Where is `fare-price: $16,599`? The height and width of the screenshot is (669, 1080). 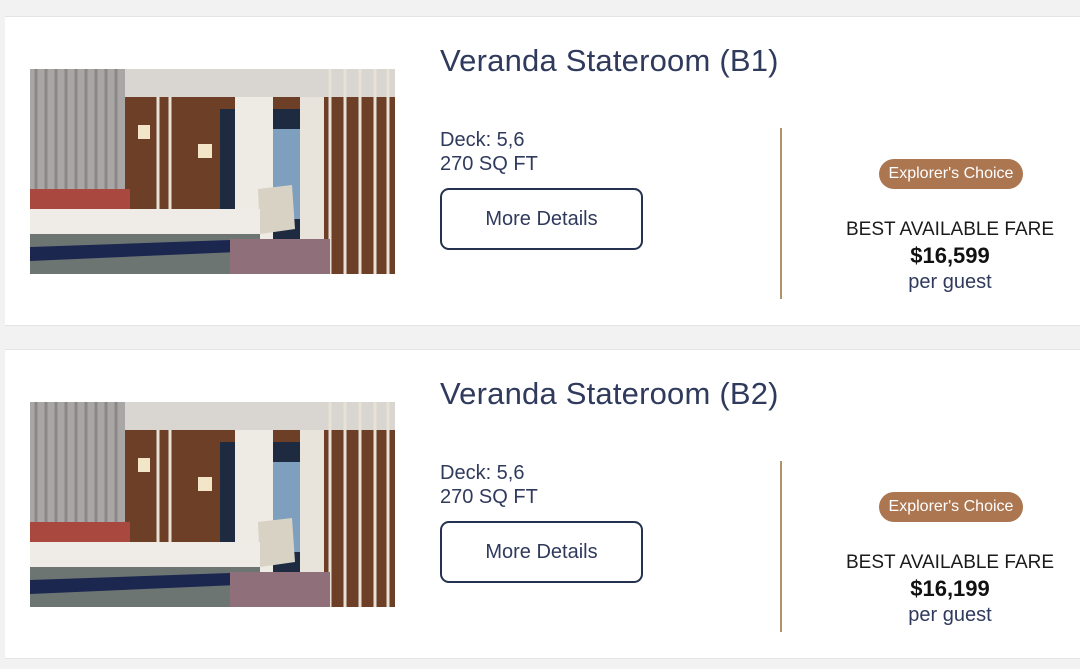
fare-price: $16,599 is located at coordinates (950, 255).